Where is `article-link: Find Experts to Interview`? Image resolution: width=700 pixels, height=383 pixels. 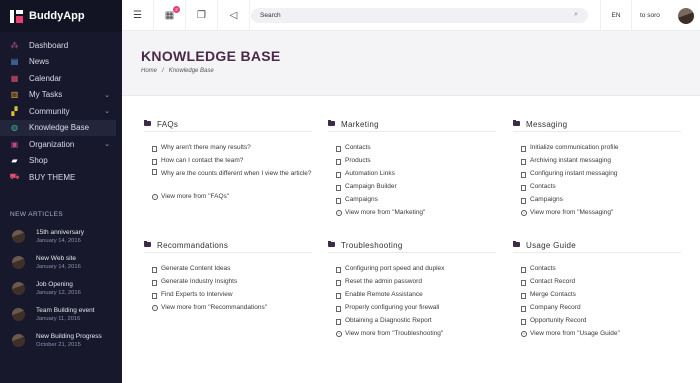 article-link: Find Experts to Interview is located at coordinates (228, 294).